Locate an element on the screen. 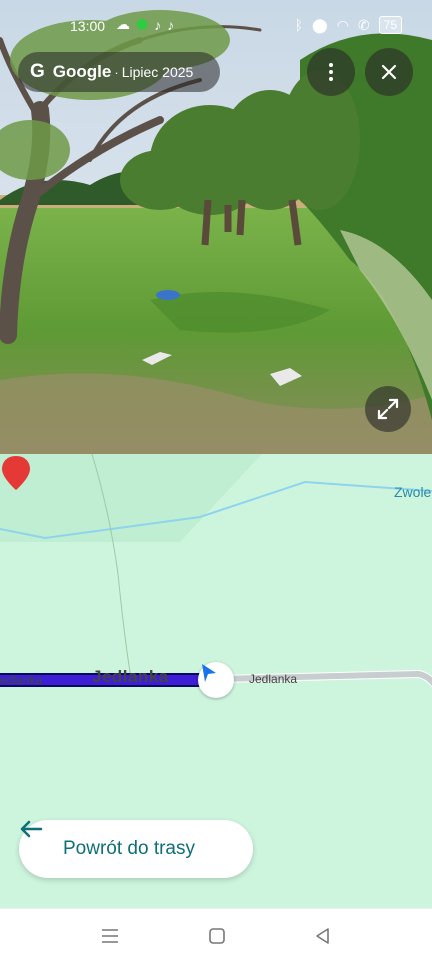 This screenshot has width=432, height=961. map-field-area is located at coordinates (131, 498).